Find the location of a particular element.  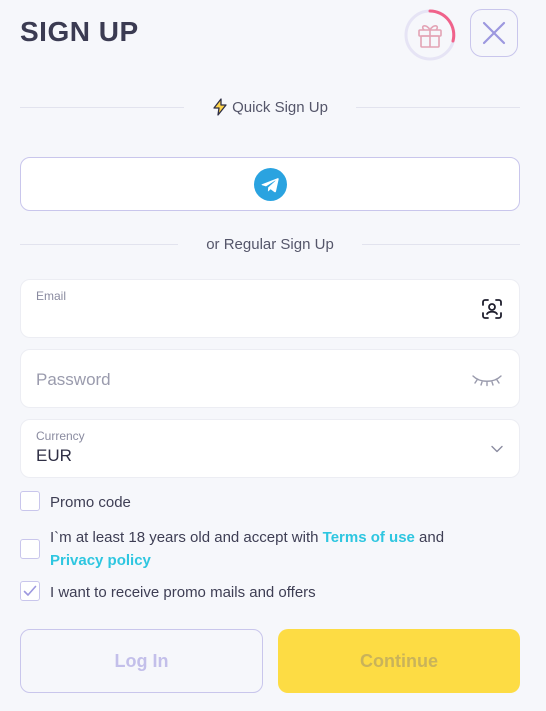

password-field: Password is located at coordinates (270, 378).